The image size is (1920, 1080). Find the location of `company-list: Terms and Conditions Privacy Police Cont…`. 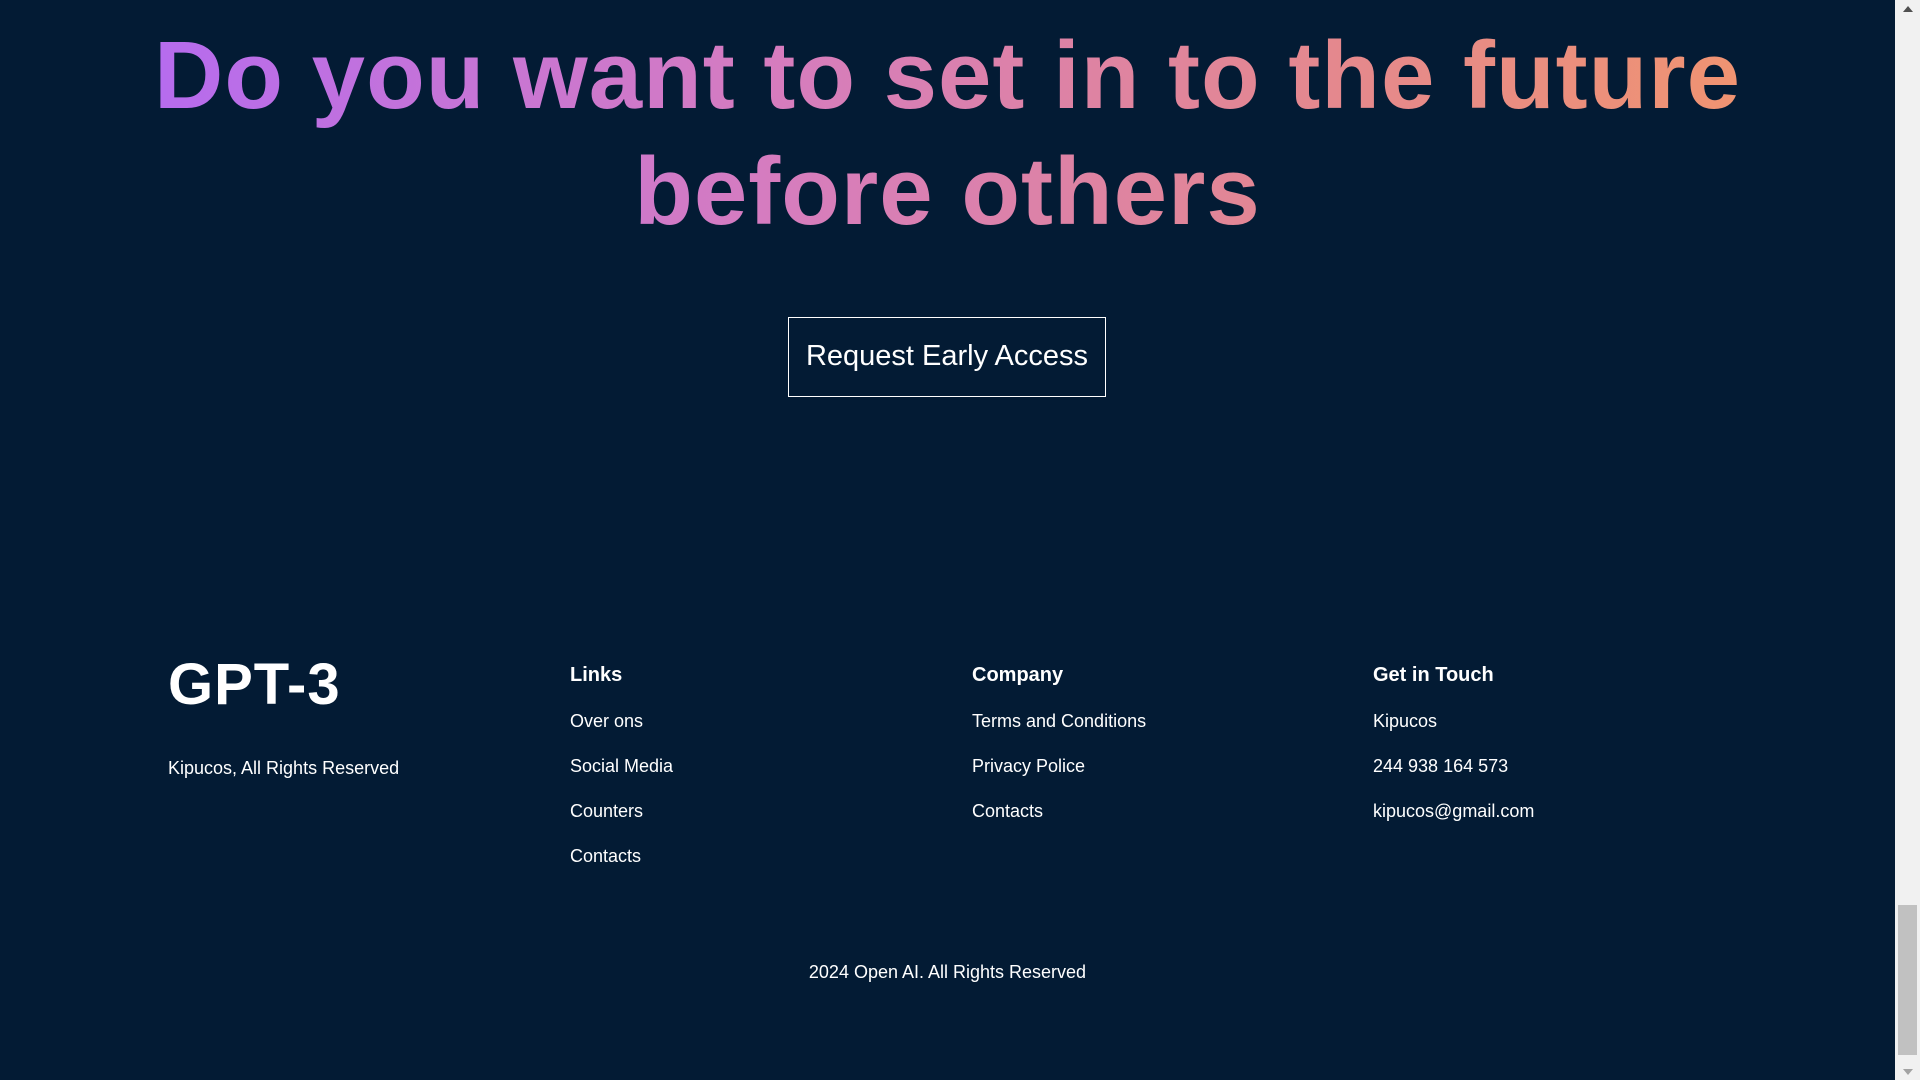

company-list: Terms and Conditions Privacy Police Cont… is located at coordinates (1059, 766).